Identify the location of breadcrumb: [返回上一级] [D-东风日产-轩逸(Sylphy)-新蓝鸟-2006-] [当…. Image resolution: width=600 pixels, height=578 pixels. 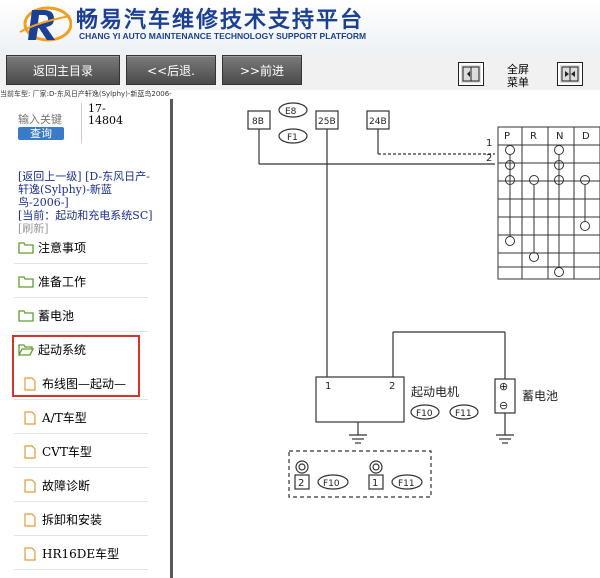
(87, 202).